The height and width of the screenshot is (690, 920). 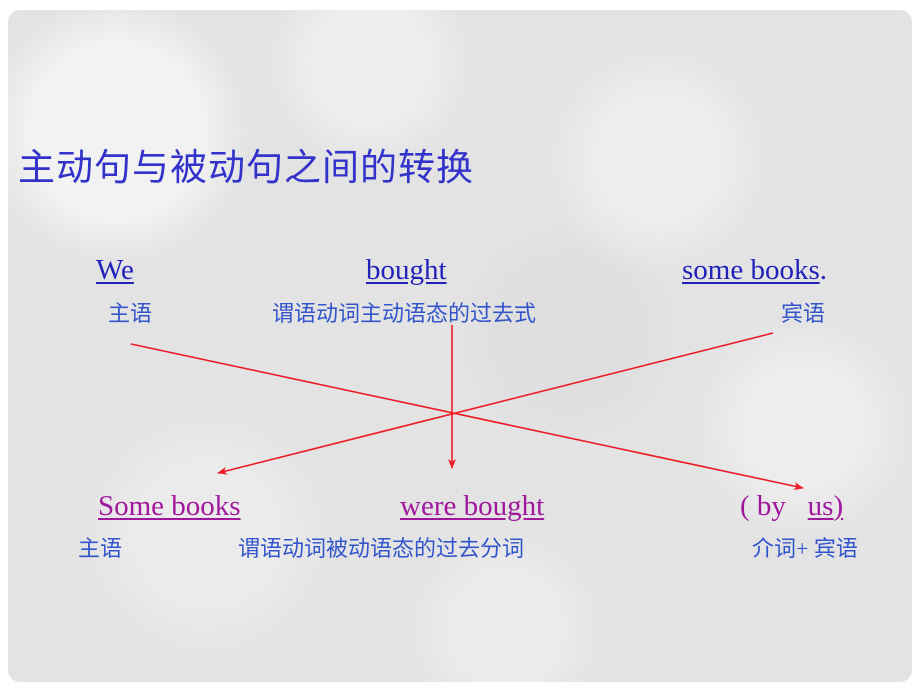 I want to click on active-object-text: some books, so click(x=751, y=270).